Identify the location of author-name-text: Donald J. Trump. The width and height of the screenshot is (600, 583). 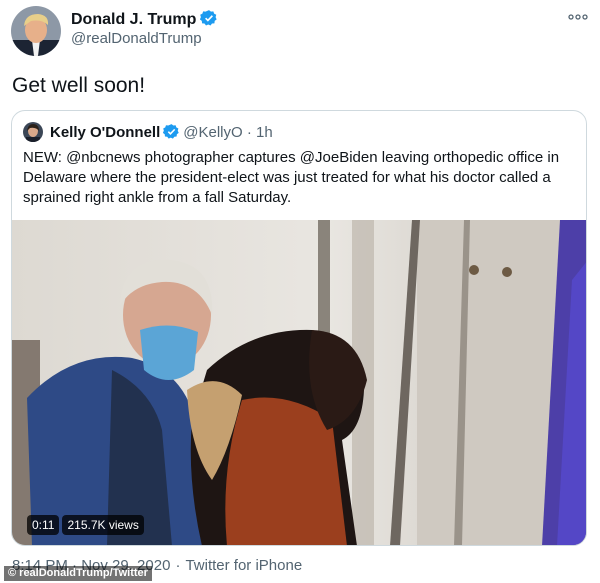
(133, 19).